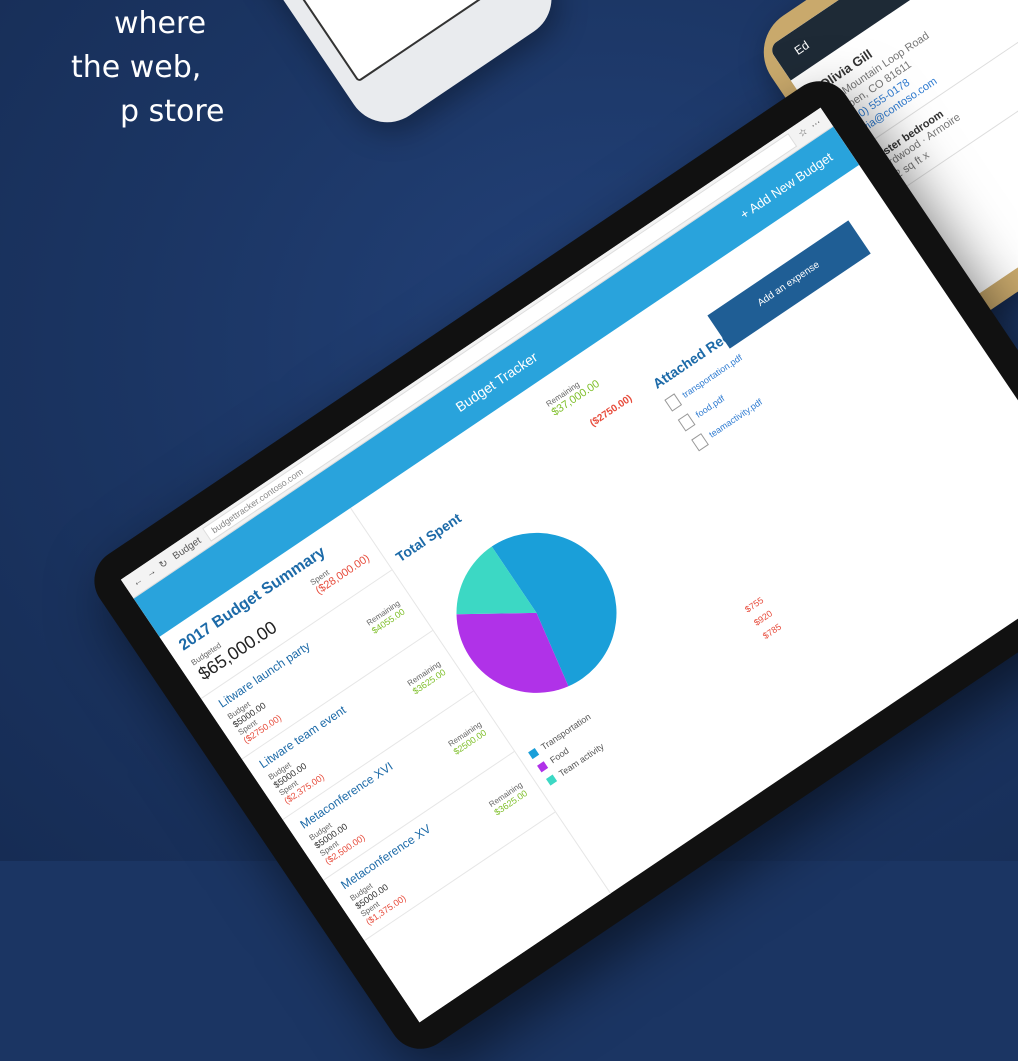 This screenshot has height=1061, width=1018. Describe the element at coordinates (573, 394) in the screenshot. I see `summary-remaining: Remaining $37,000.00` at that location.